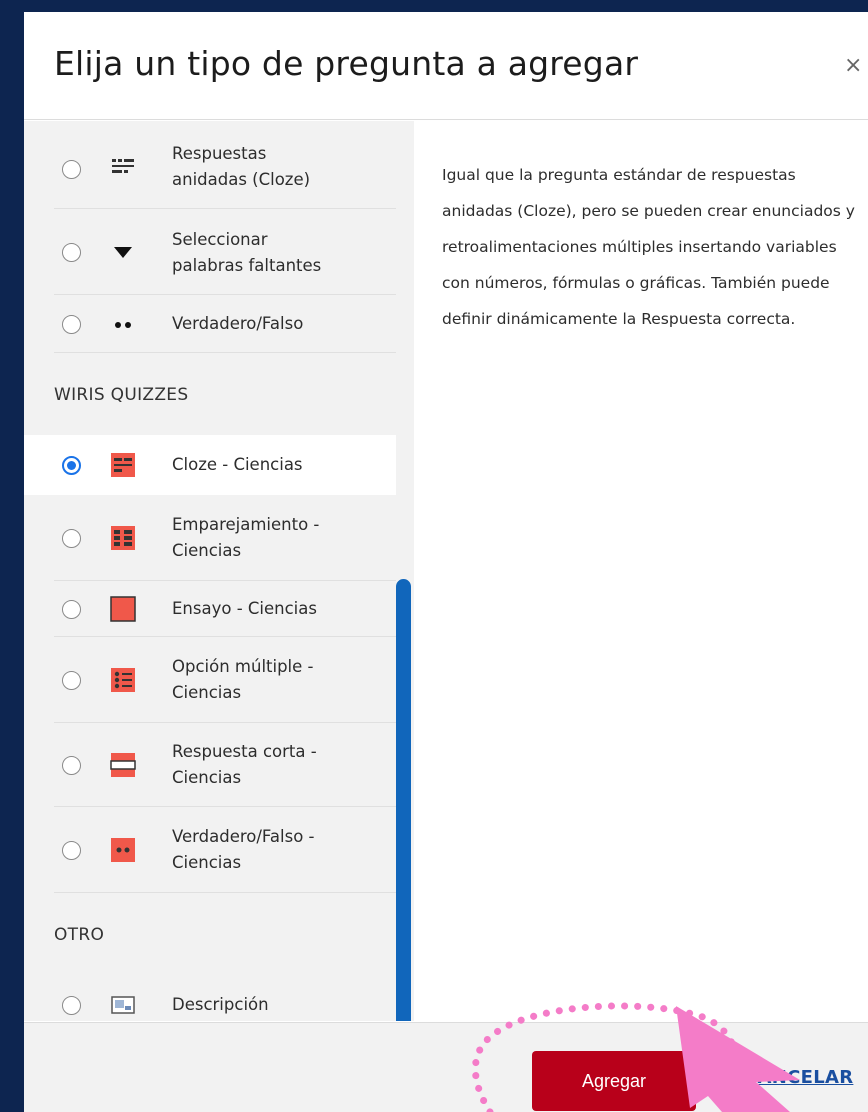 This screenshot has height=1112, width=868. What do you see at coordinates (123, 166) in the screenshot?
I see `cloze-icon` at bounding box center [123, 166].